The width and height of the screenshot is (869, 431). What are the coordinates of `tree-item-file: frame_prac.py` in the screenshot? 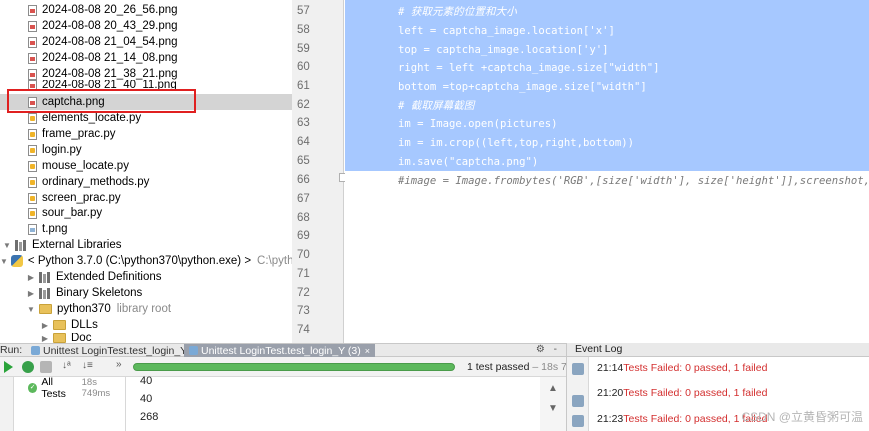 It's located at (146, 134).